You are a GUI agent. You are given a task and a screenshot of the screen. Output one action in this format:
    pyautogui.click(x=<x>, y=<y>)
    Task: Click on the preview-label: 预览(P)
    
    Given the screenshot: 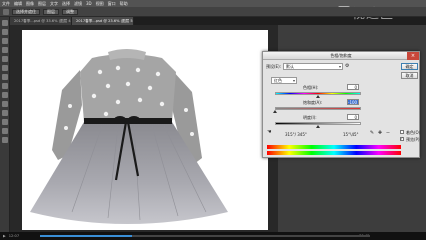 What is the action you would take?
    pyautogui.click(x=413, y=139)
    